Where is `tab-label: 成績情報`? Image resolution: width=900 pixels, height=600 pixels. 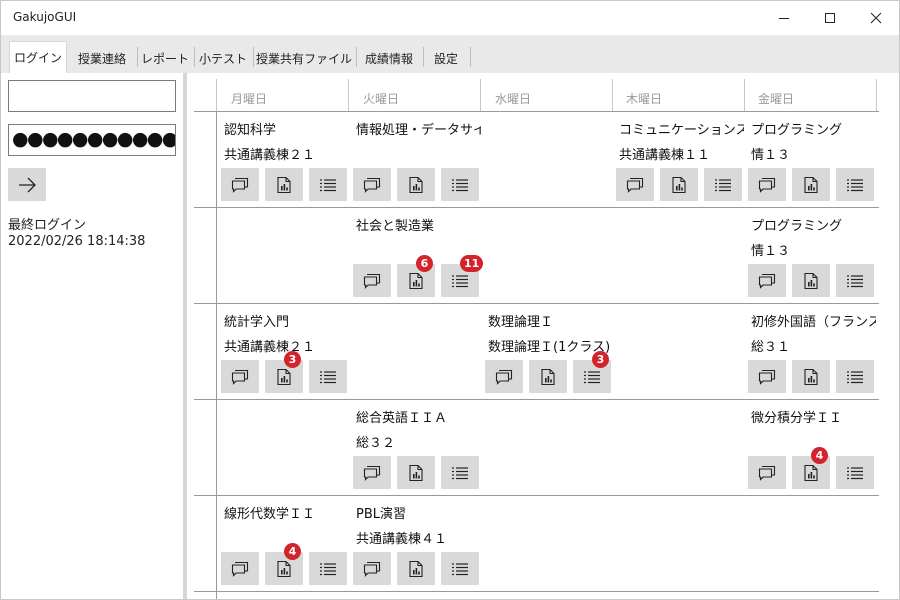
tab-label: 成績情報 is located at coordinates (388, 58).